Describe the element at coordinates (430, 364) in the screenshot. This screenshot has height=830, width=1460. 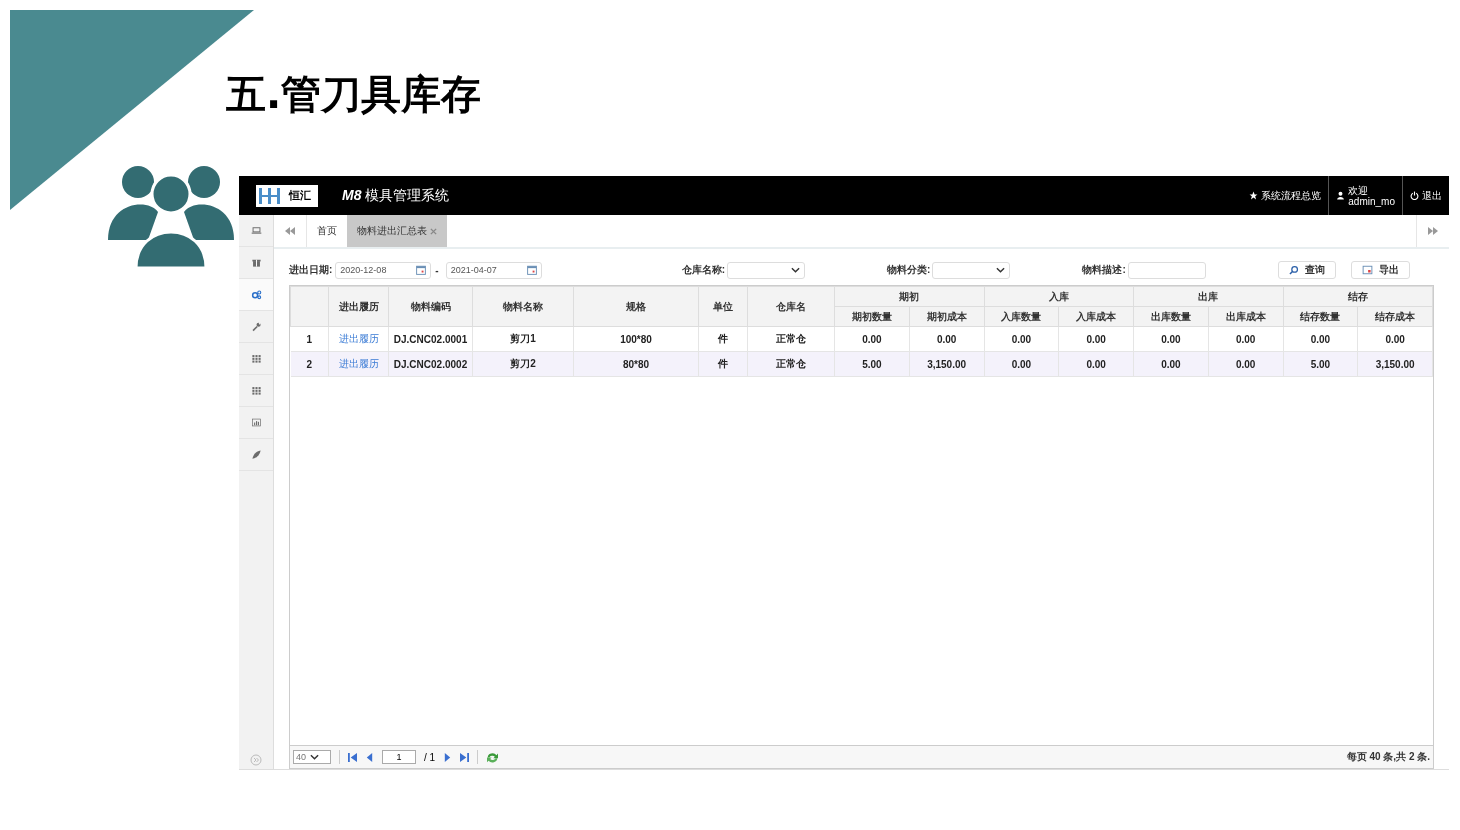
I see `table-cell: DJ.CNC02.0002` at that location.